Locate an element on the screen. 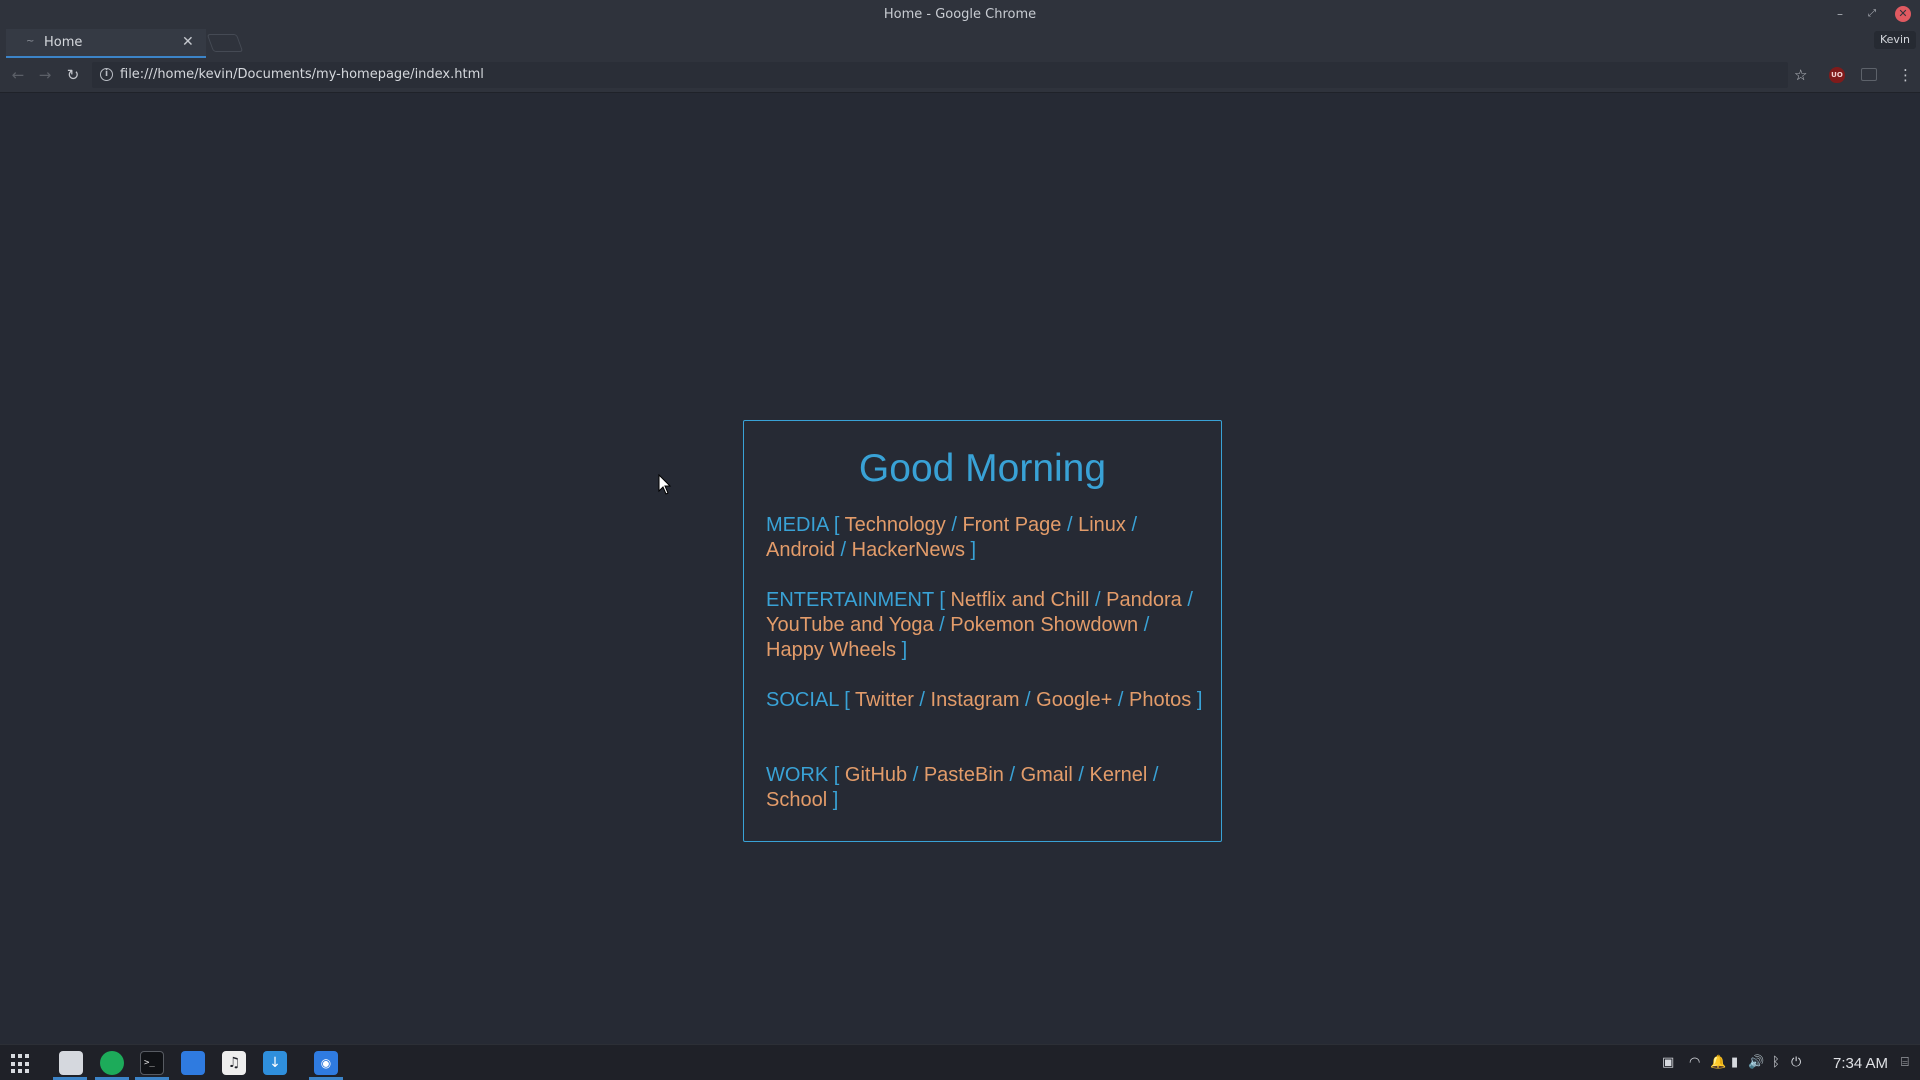  close-window-icon: ✕ is located at coordinates (1903, 14).